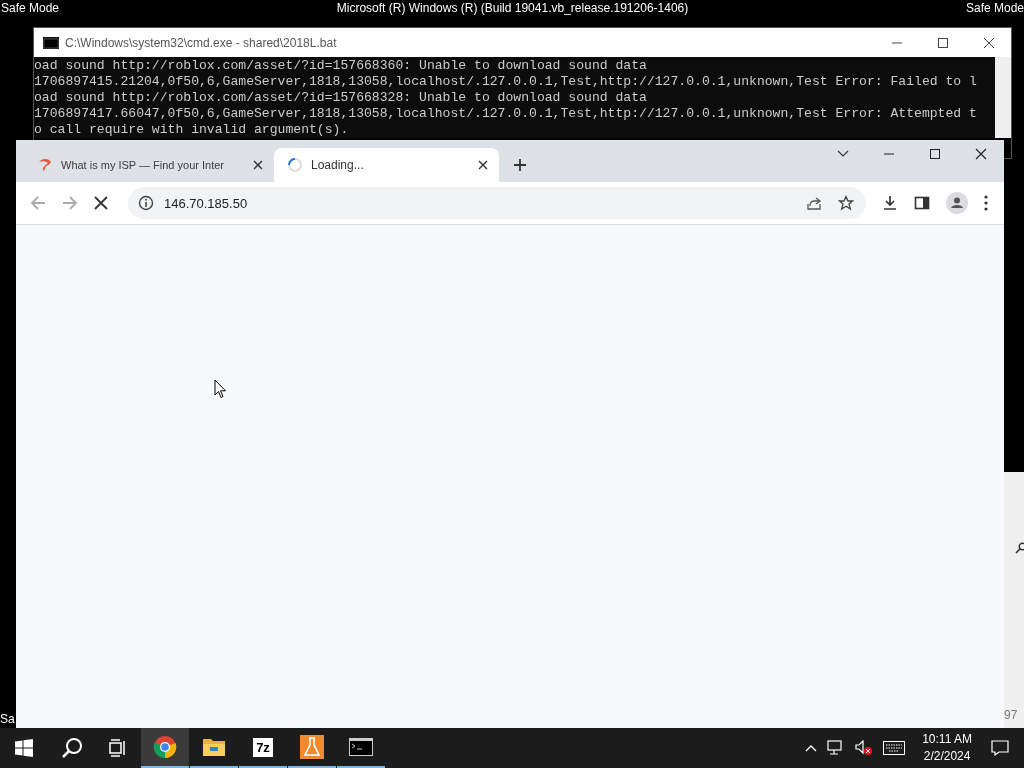 The height and width of the screenshot is (768, 1024). What do you see at coordinates (295, 165) in the screenshot?
I see `spinner-icon` at bounding box center [295, 165].